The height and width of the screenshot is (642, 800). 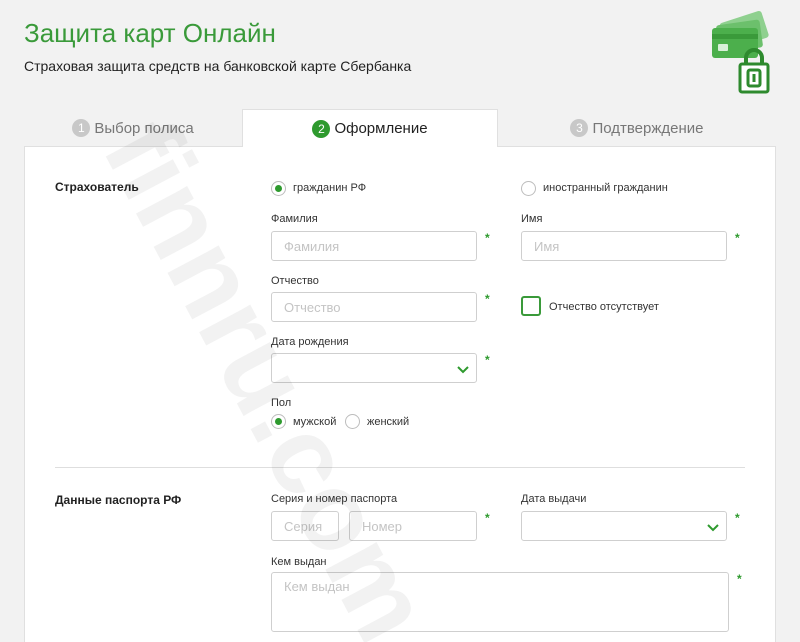 I want to click on tab-policy-selection: 1 Выбор полиса, so click(x=133, y=128).